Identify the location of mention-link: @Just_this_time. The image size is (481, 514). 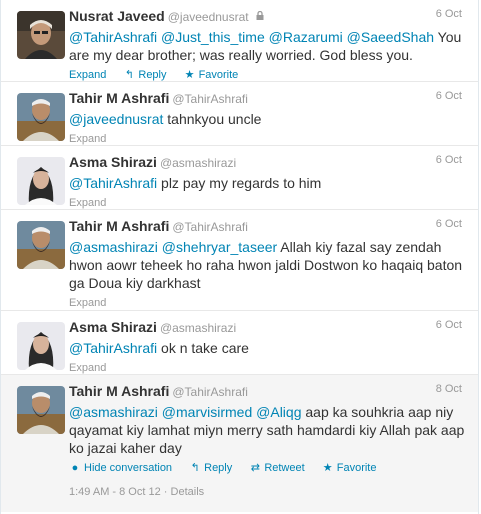
(213, 37).